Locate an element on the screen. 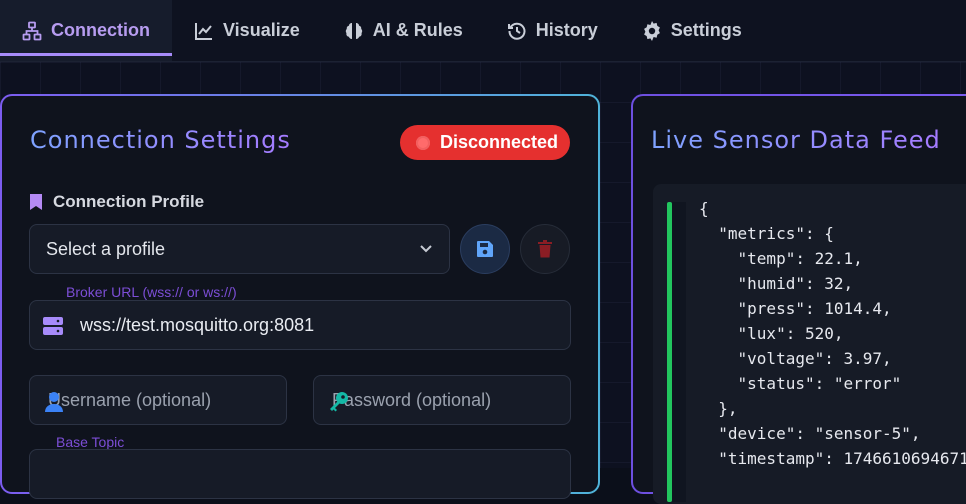 This screenshot has height=504, width=966. base-topic-field is located at coordinates (300, 474).